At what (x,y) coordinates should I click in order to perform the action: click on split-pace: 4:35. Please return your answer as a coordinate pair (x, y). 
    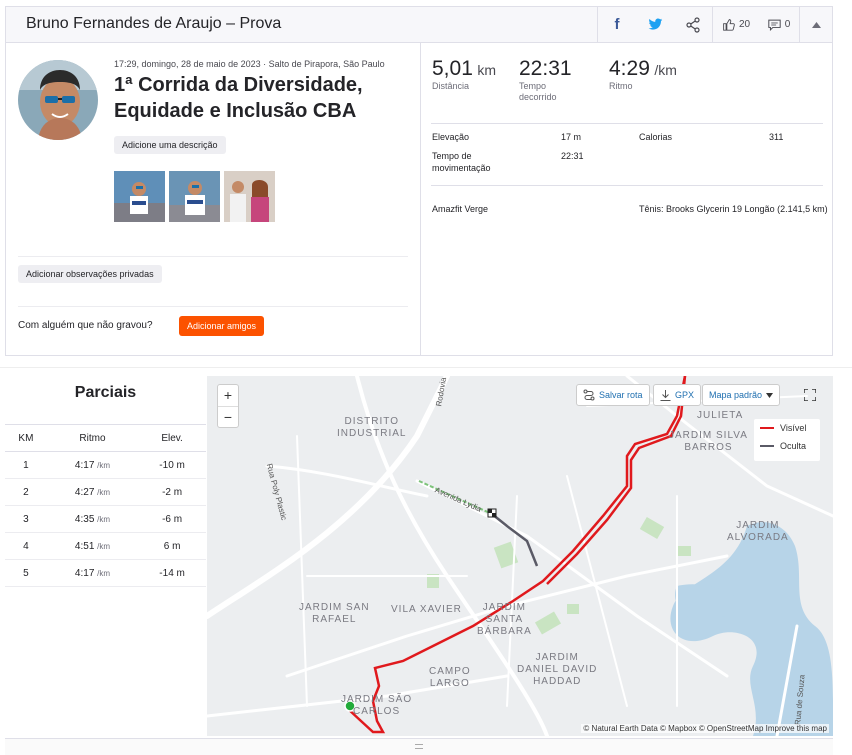
    Looking at the image, I should click on (84, 519).